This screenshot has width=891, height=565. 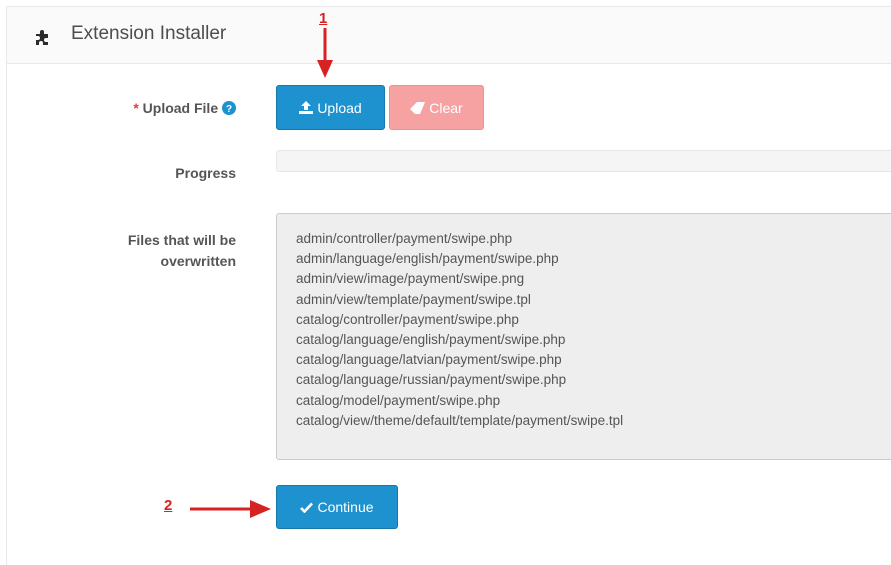 I want to click on files-overwritten-label: Files that will be overwritten, so click(x=148, y=251).